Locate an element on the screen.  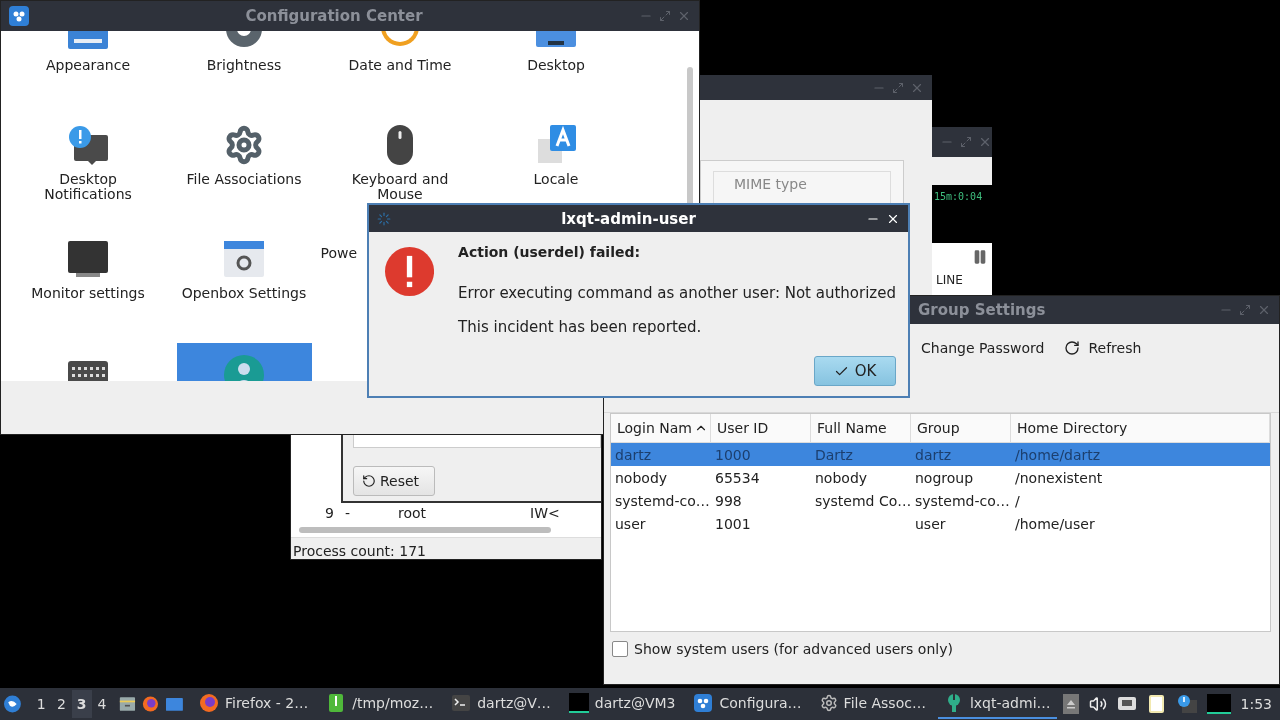
checkbox-label: Show system users (for advanced users only) is located at coordinates (793, 649).